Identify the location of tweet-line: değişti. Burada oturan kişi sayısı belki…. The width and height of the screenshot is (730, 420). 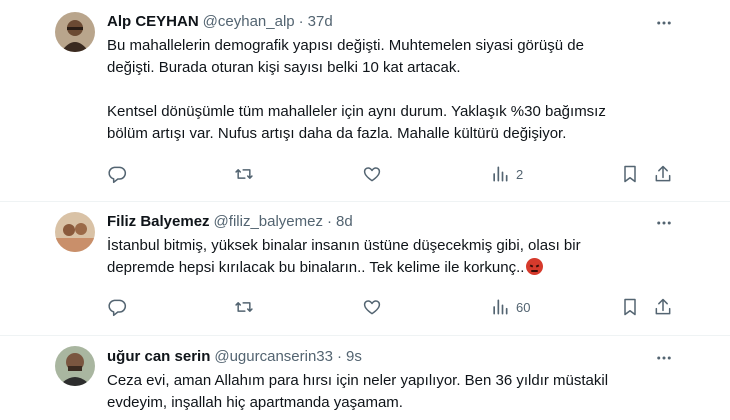
(284, 67).